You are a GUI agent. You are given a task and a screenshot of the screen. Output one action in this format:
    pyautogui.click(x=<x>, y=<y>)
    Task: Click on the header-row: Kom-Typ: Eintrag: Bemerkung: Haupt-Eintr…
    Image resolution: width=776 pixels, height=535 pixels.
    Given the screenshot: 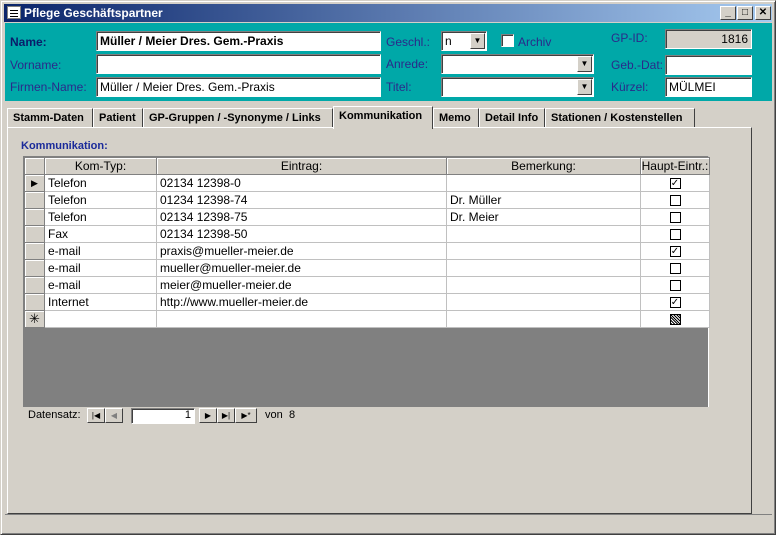 What is the action you would take?
    pyautogui.click(x=367, y=166)
    